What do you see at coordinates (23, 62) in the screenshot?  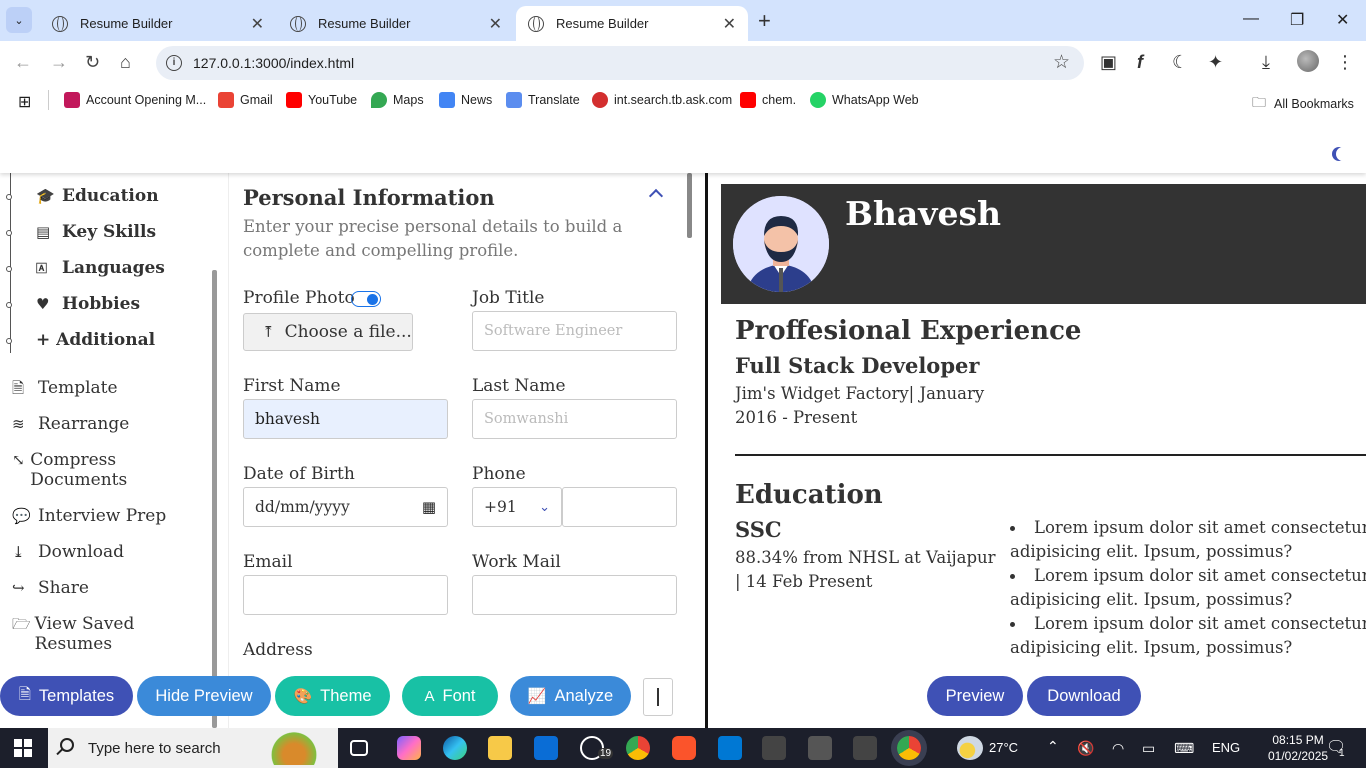 I see `back-icon: ←` at bounding box center [23, 62].